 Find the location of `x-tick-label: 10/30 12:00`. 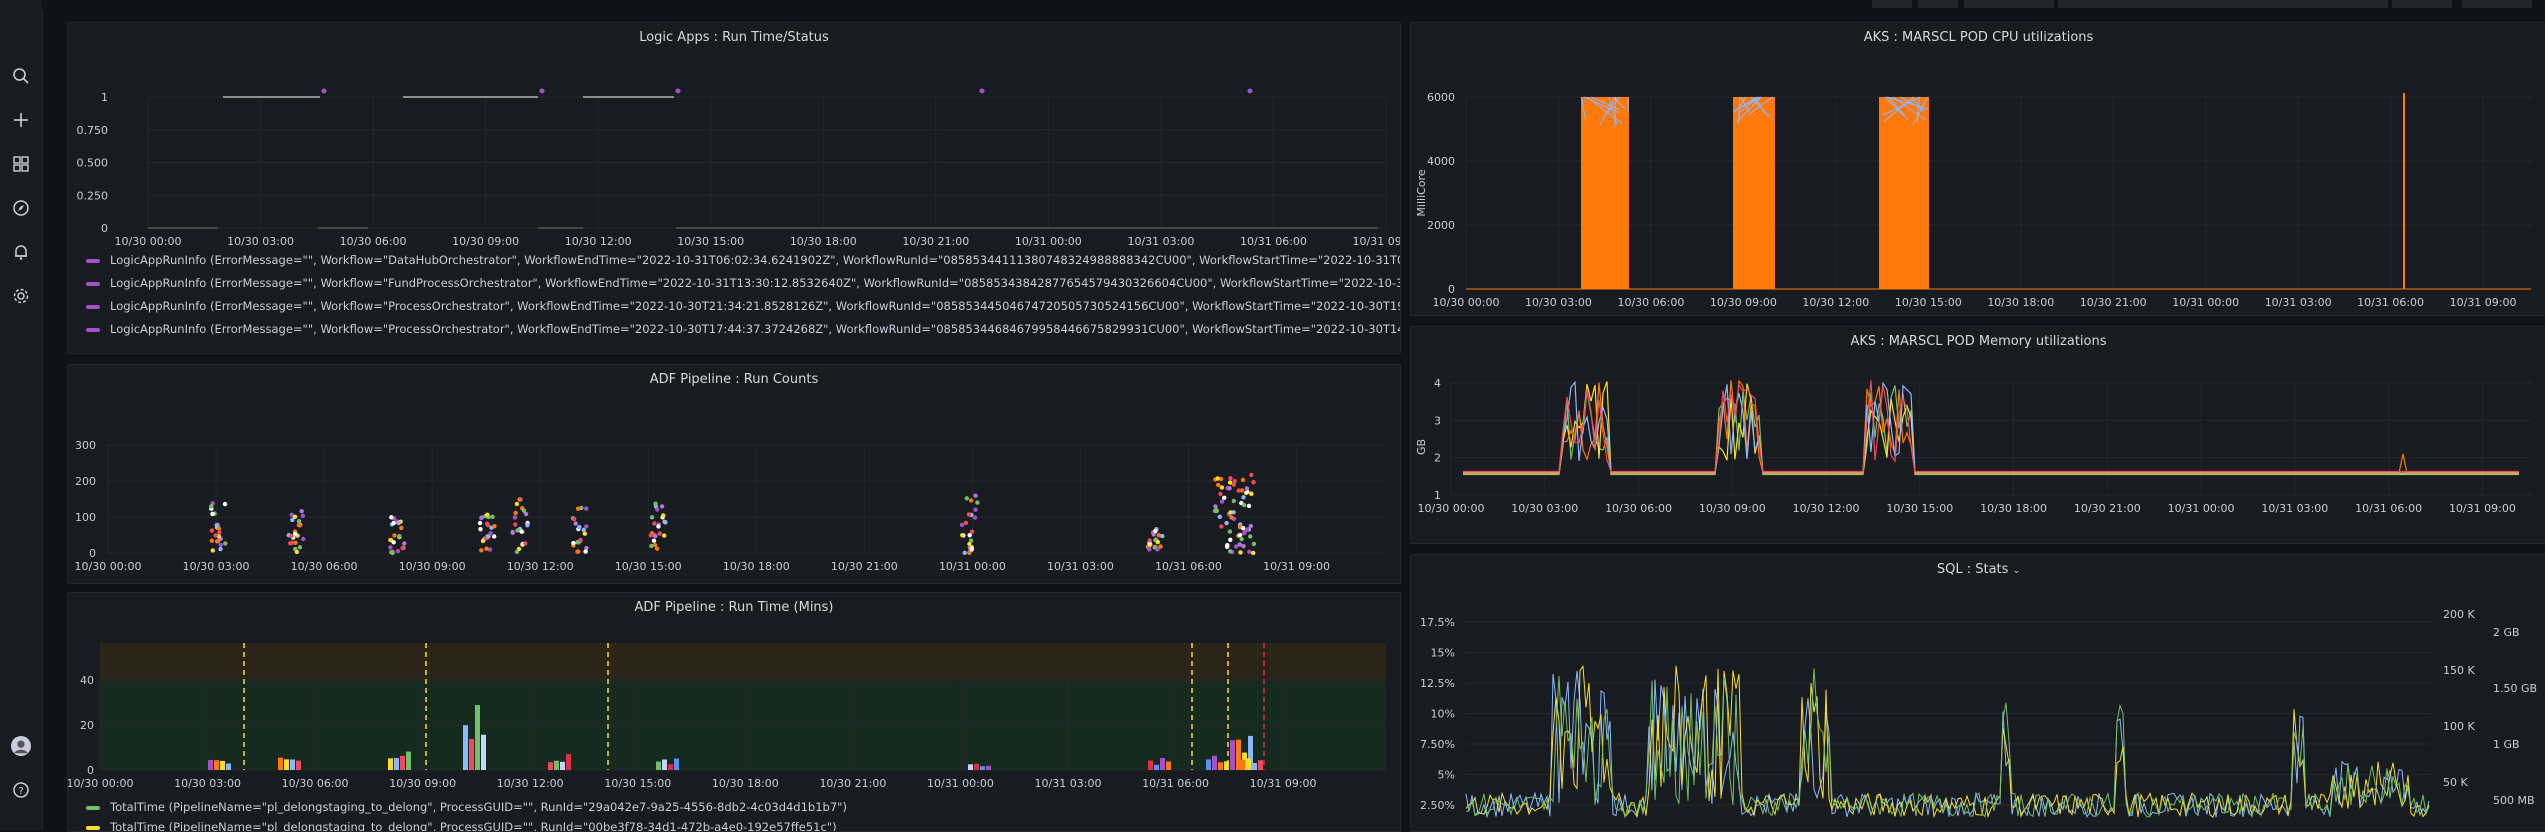

x-tick-label: 10/30 12:00 is located at coordinates (540, 566).